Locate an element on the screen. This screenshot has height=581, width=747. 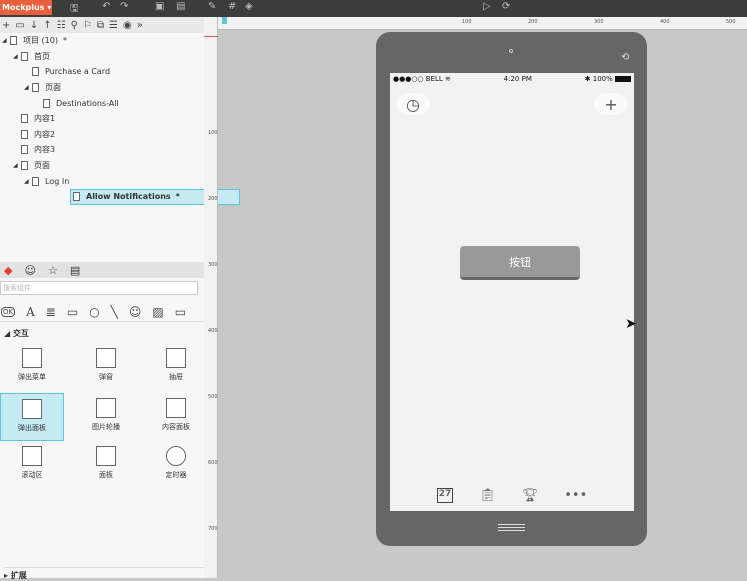
add-button: + is located at coordinates (611, 104).